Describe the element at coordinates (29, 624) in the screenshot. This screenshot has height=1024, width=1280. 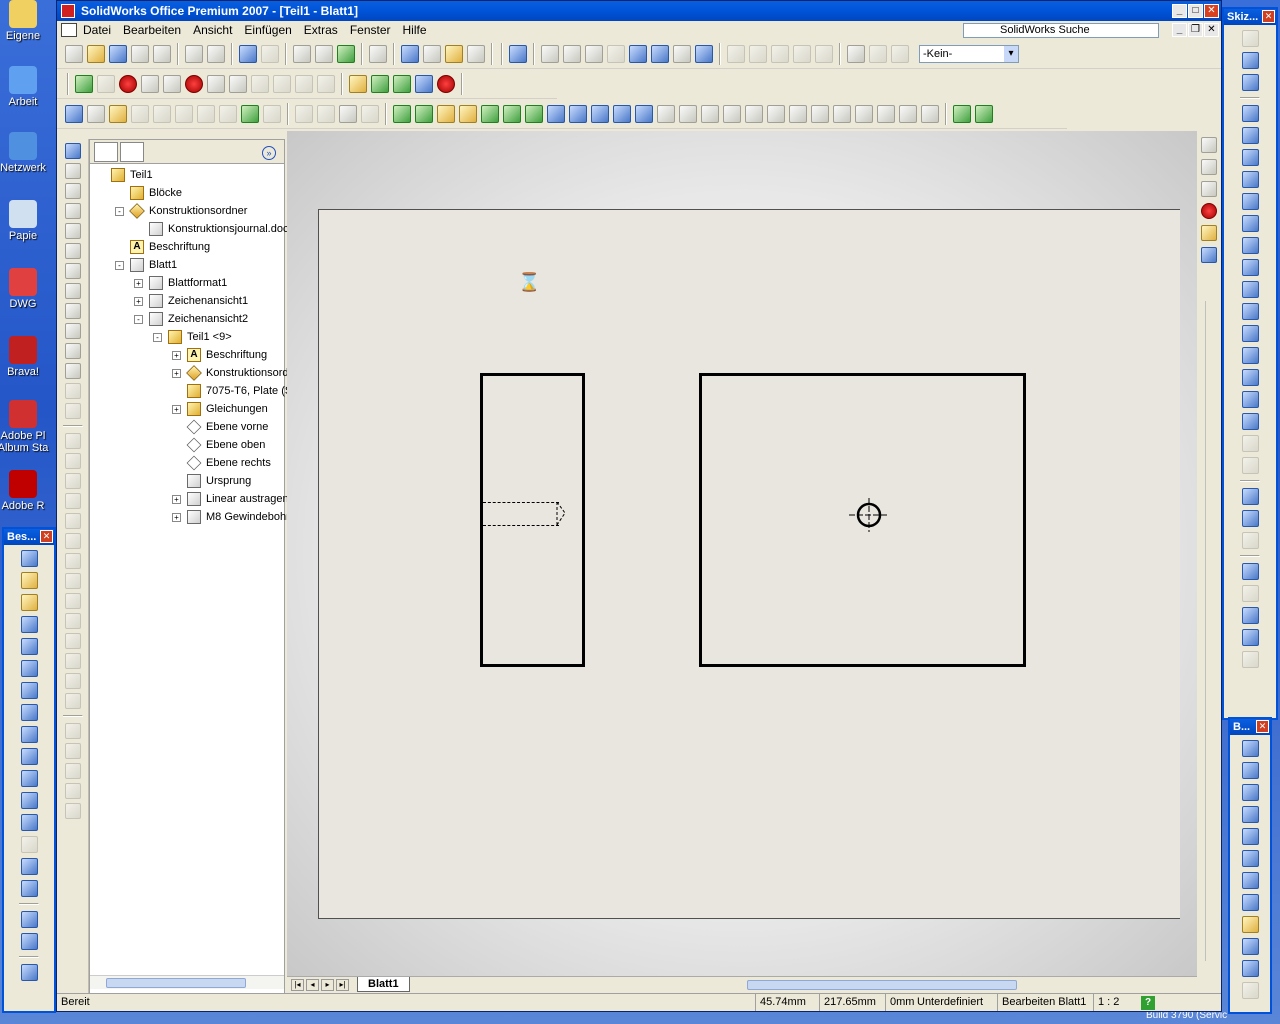
I see `note-icon` at that location.